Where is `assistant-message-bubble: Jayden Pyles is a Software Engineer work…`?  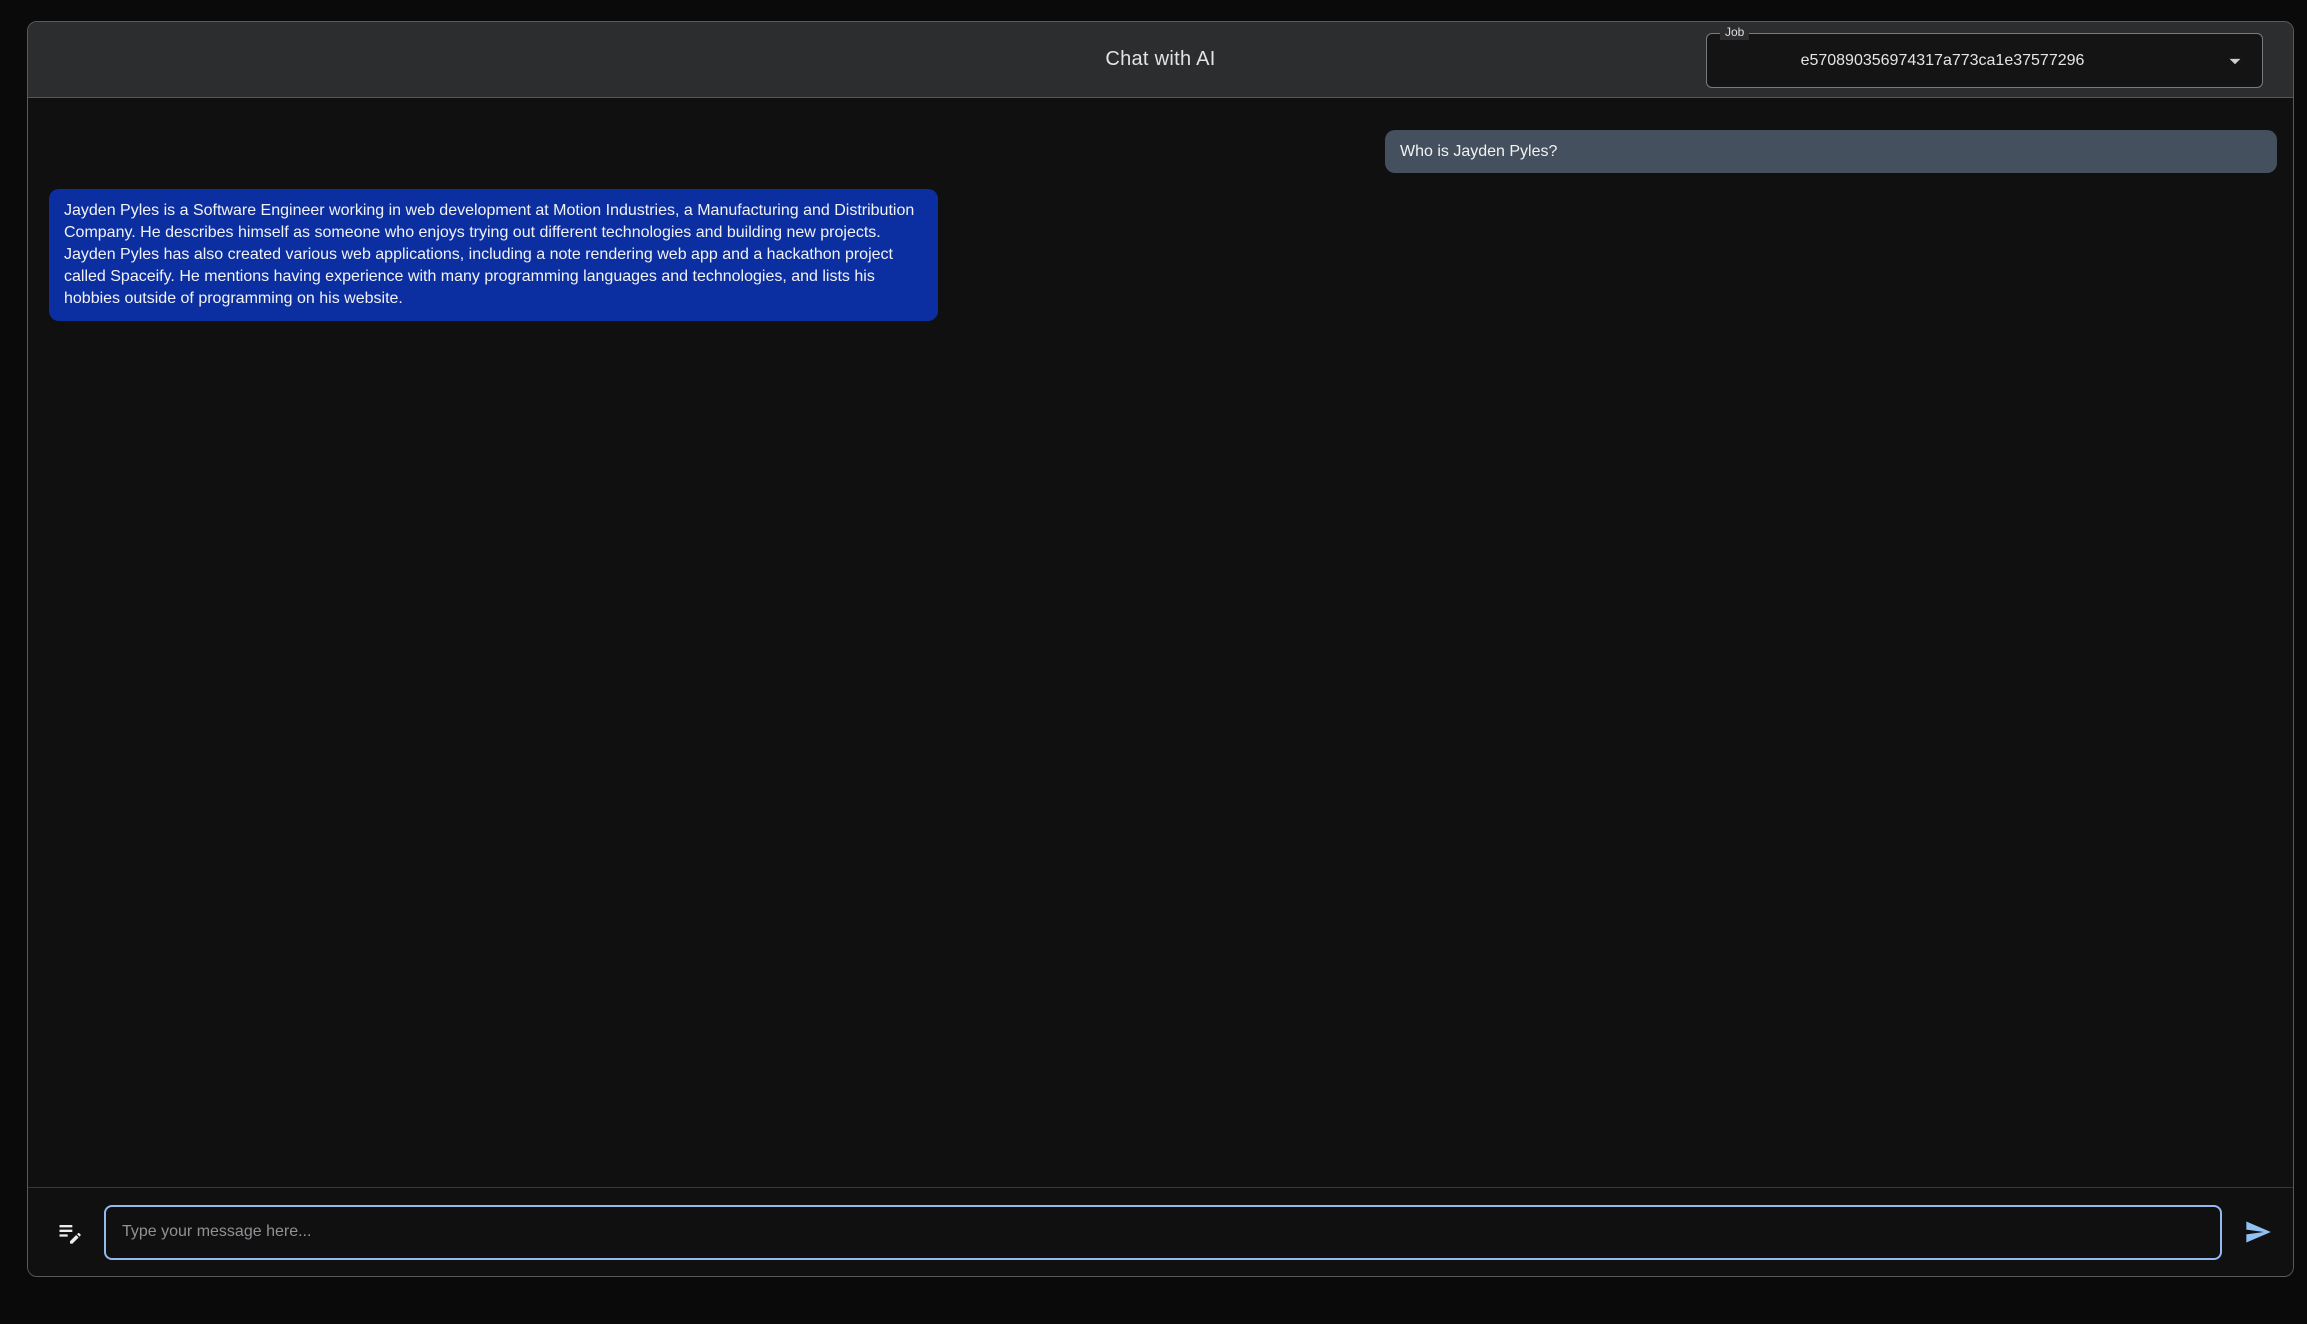 assistant-message-bubble: Jayden Pyles is a Software Engineer work… is located at coordinates (493, 255).